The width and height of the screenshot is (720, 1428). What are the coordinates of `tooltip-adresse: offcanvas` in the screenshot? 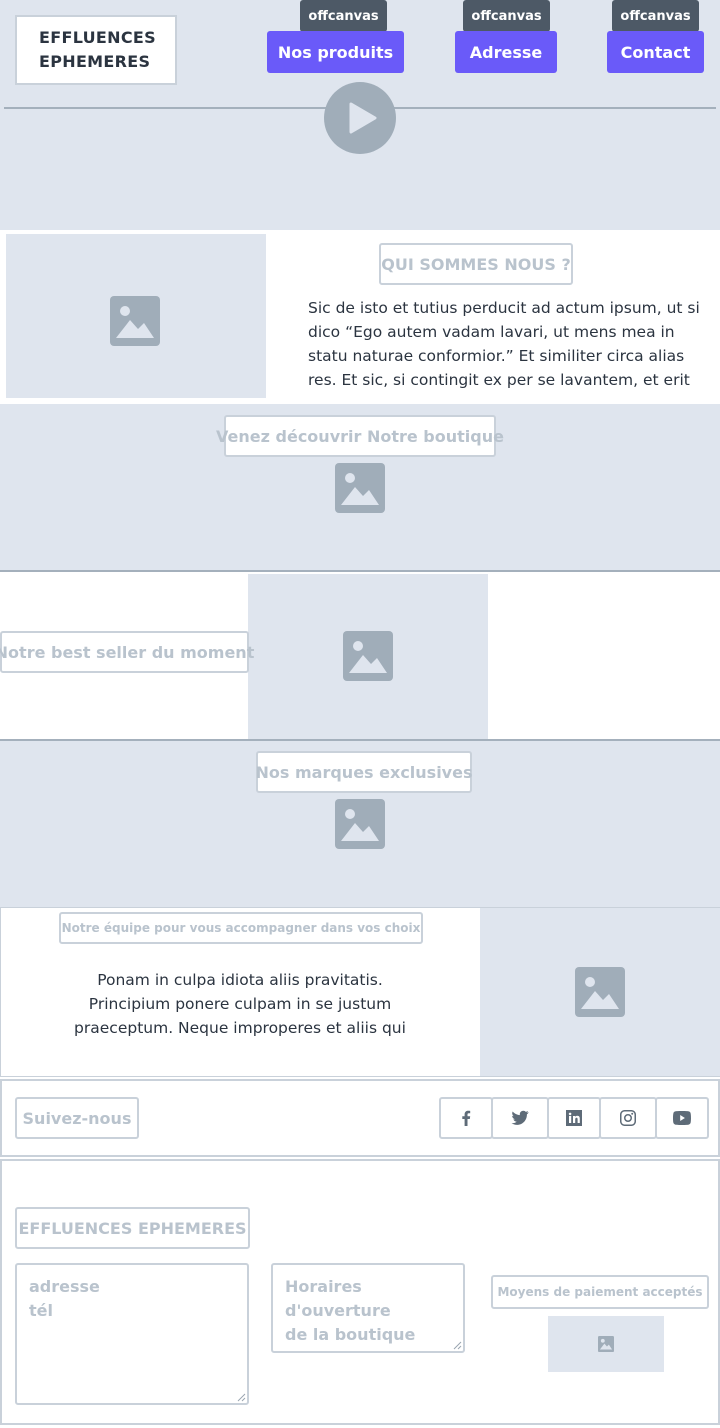 It's located at (506, 19).